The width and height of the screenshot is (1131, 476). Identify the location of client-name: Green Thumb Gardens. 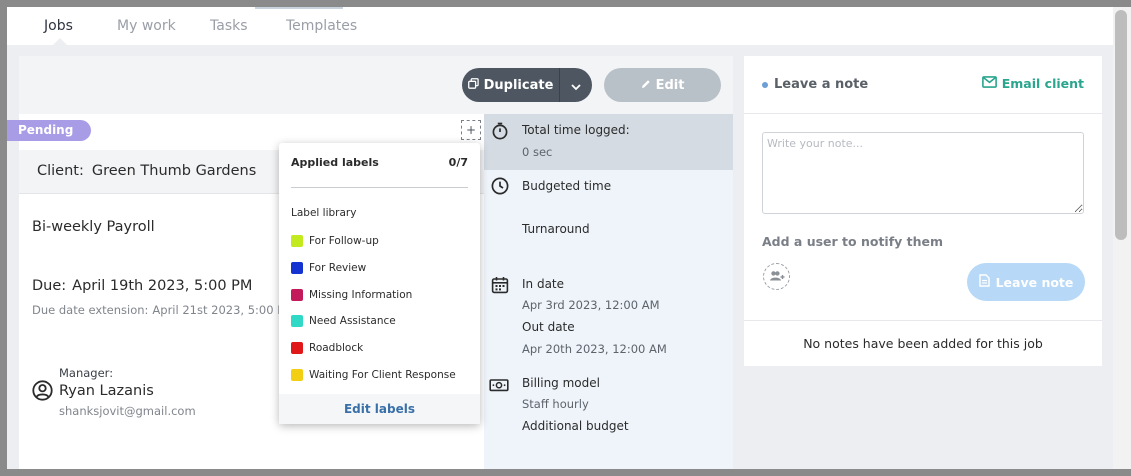
(174, 171).